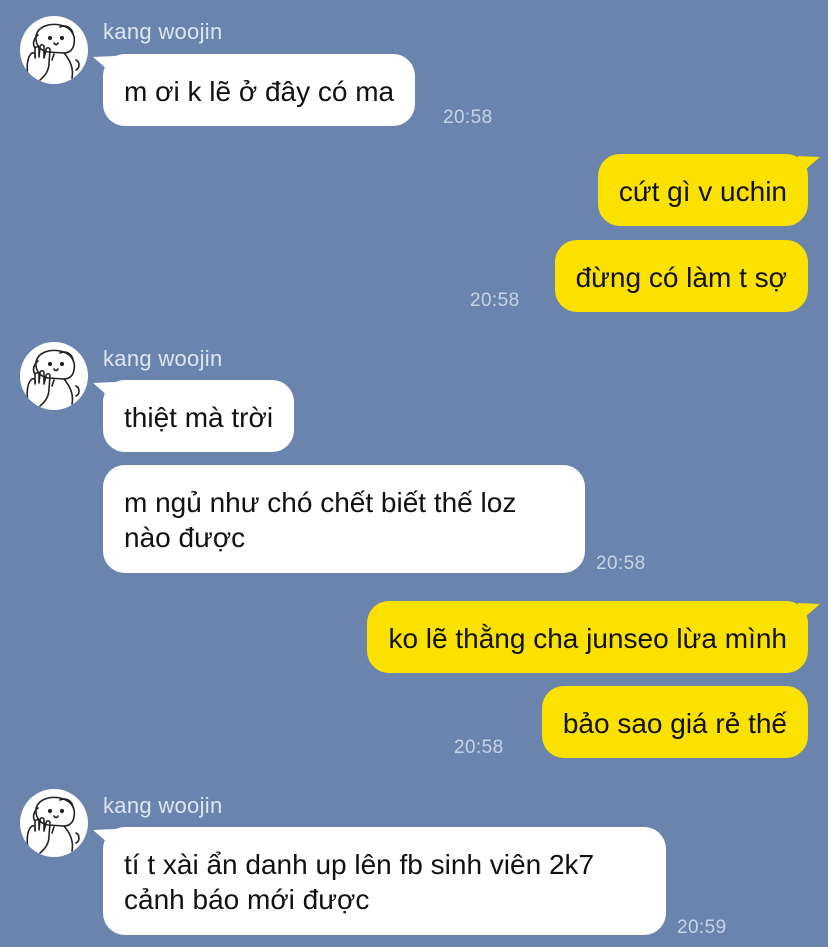 The width and height of the screenshot is (828, 947). Describe the element at coordinates (199, 416) in the screenshot. I see `incoming-message-bubble: thiệt mà trời` at that location.